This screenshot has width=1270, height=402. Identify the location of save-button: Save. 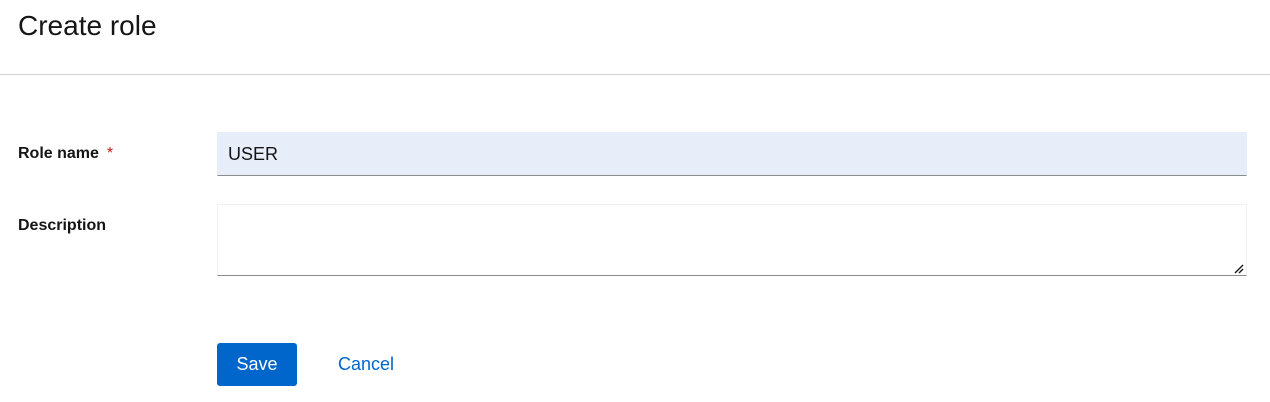
(257, 364).